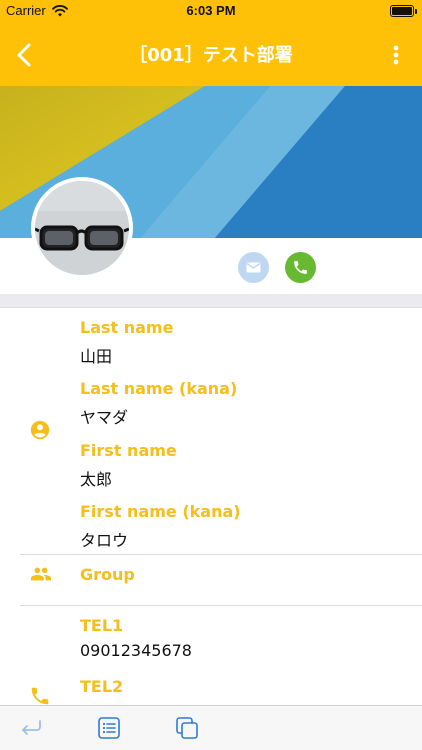  I want to click on last-name-label: Last name, so click(127, 327).